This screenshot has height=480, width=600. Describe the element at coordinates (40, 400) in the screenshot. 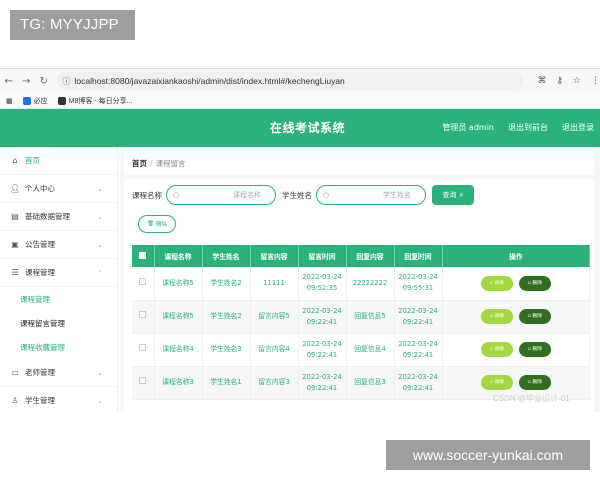

I see `sidebar-item-label: 学生管理` at that location.